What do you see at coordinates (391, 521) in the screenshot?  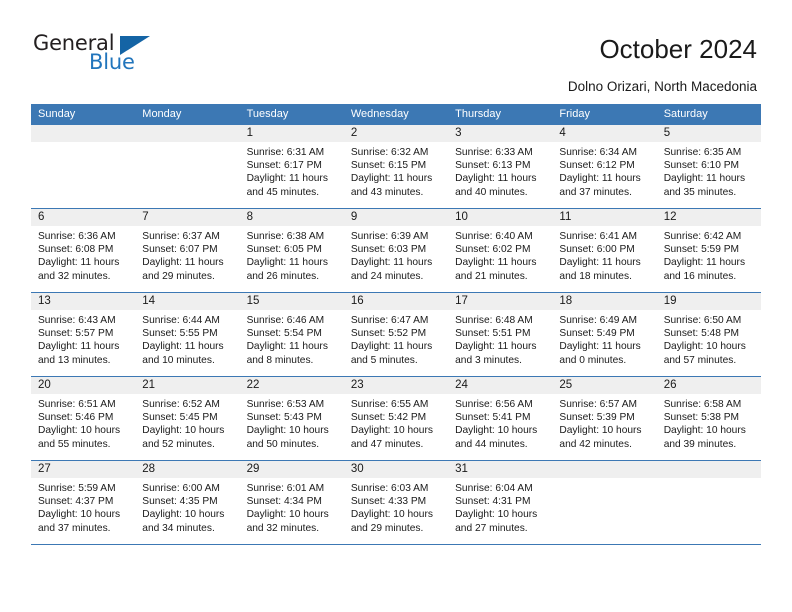 I see `daylight-text: Daylight: 10 hours and 29 minutes.` at bounding box center [391, 521].